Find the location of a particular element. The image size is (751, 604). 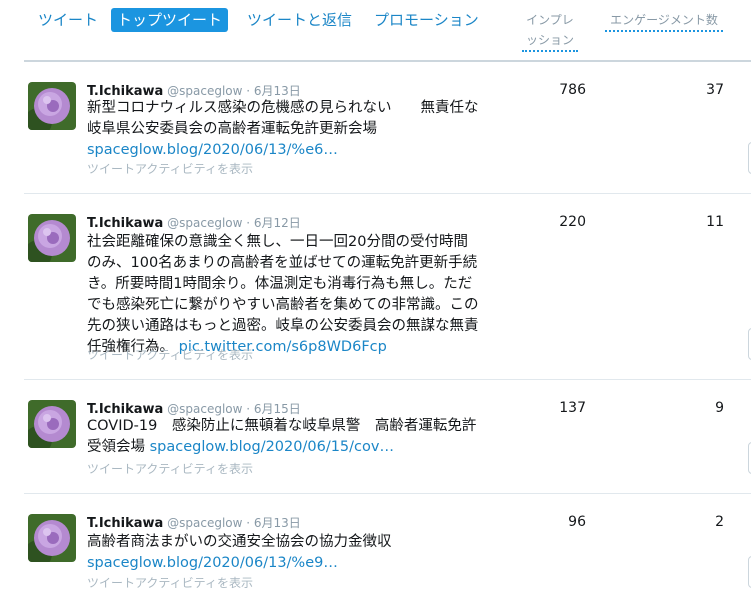

tab-tweets: ツイート is located at coordinates (68, 20).